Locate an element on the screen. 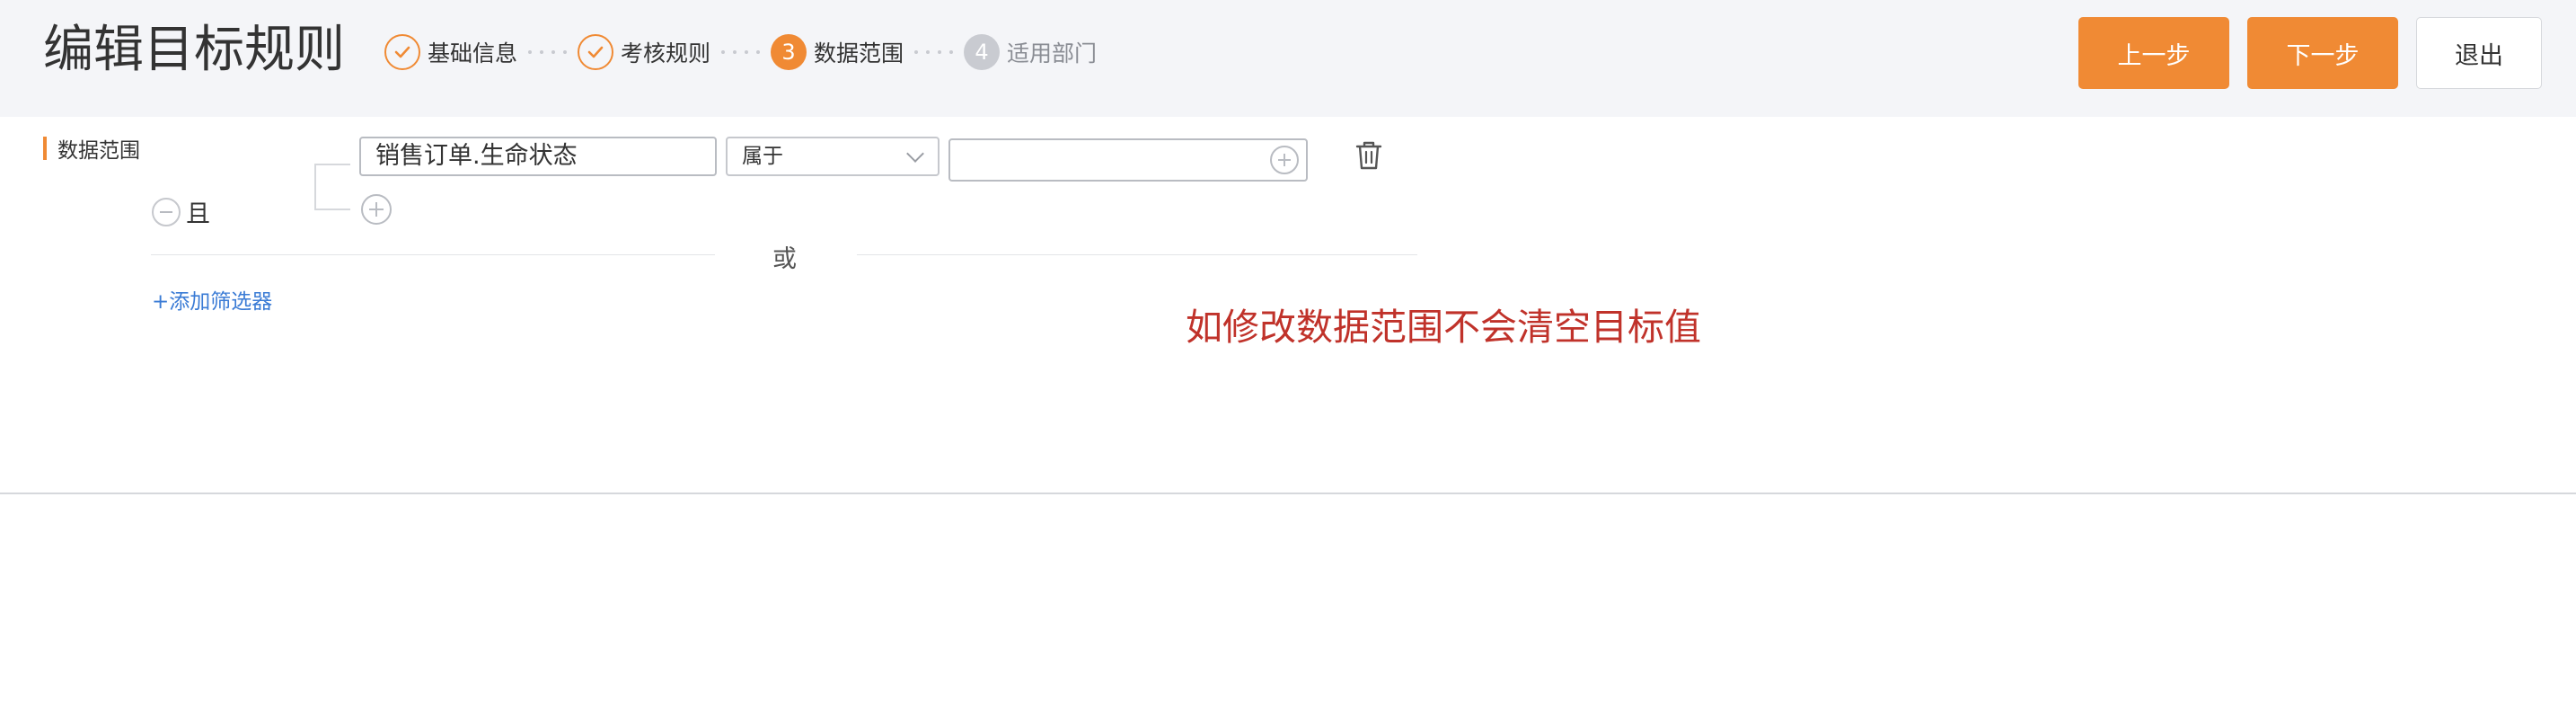 The image size is (2576, 710). chevron-down-icon is located at coordinates (915, 154).